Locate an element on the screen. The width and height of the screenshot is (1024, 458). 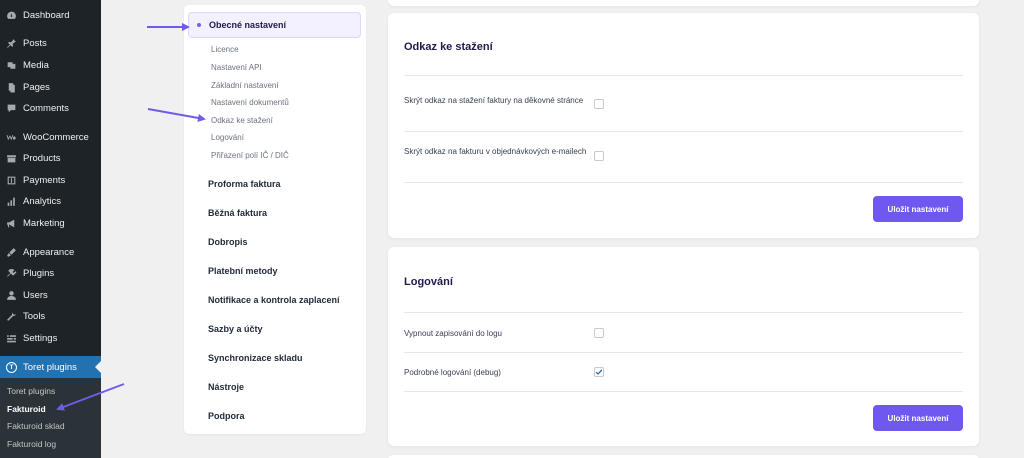
debug-log-checkbox is located at coordinates (599, 372).